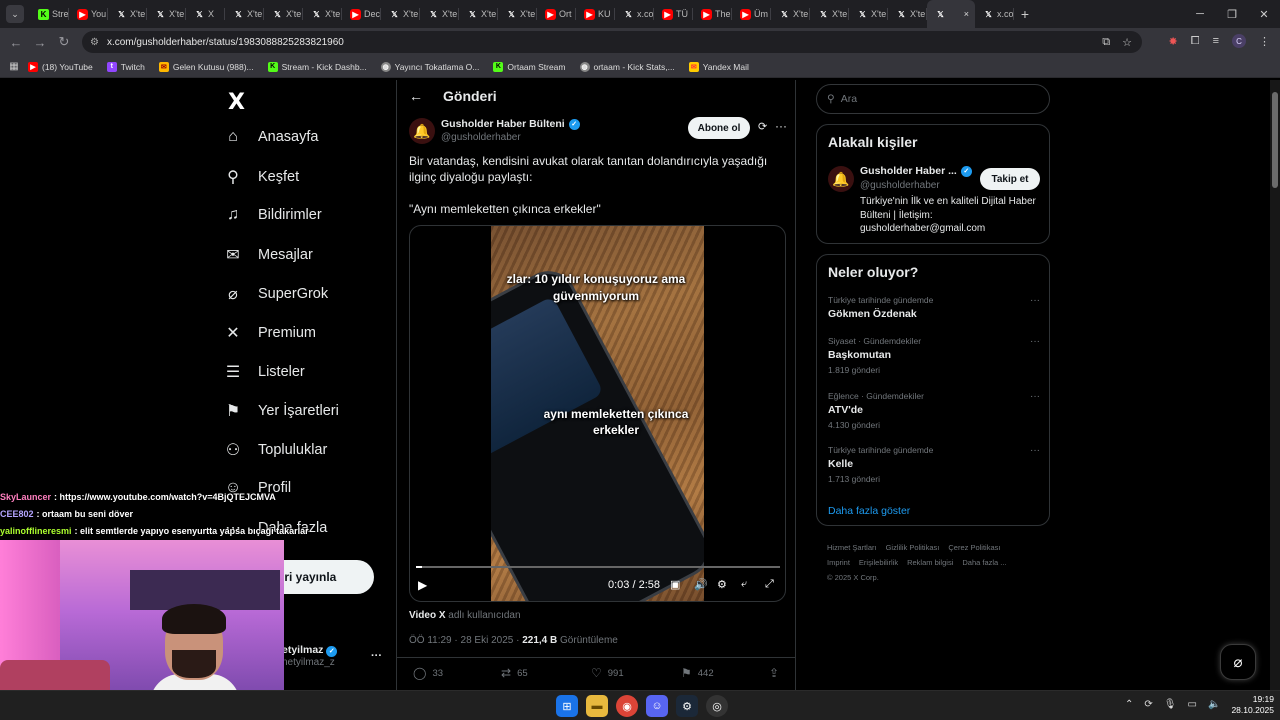 This screenshot has width=1280, height=720. Describe the element at coordinates (280, 411) in the screenshot. I see `nav-item-7: ⚑ Yer İşaretleri` at that location.